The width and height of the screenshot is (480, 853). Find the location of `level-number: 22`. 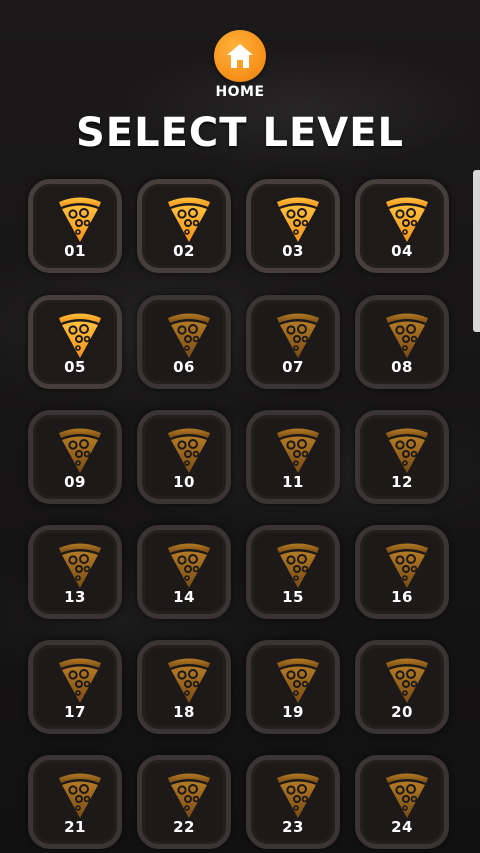

level-number: 22 is located at coordinates (184, 827).